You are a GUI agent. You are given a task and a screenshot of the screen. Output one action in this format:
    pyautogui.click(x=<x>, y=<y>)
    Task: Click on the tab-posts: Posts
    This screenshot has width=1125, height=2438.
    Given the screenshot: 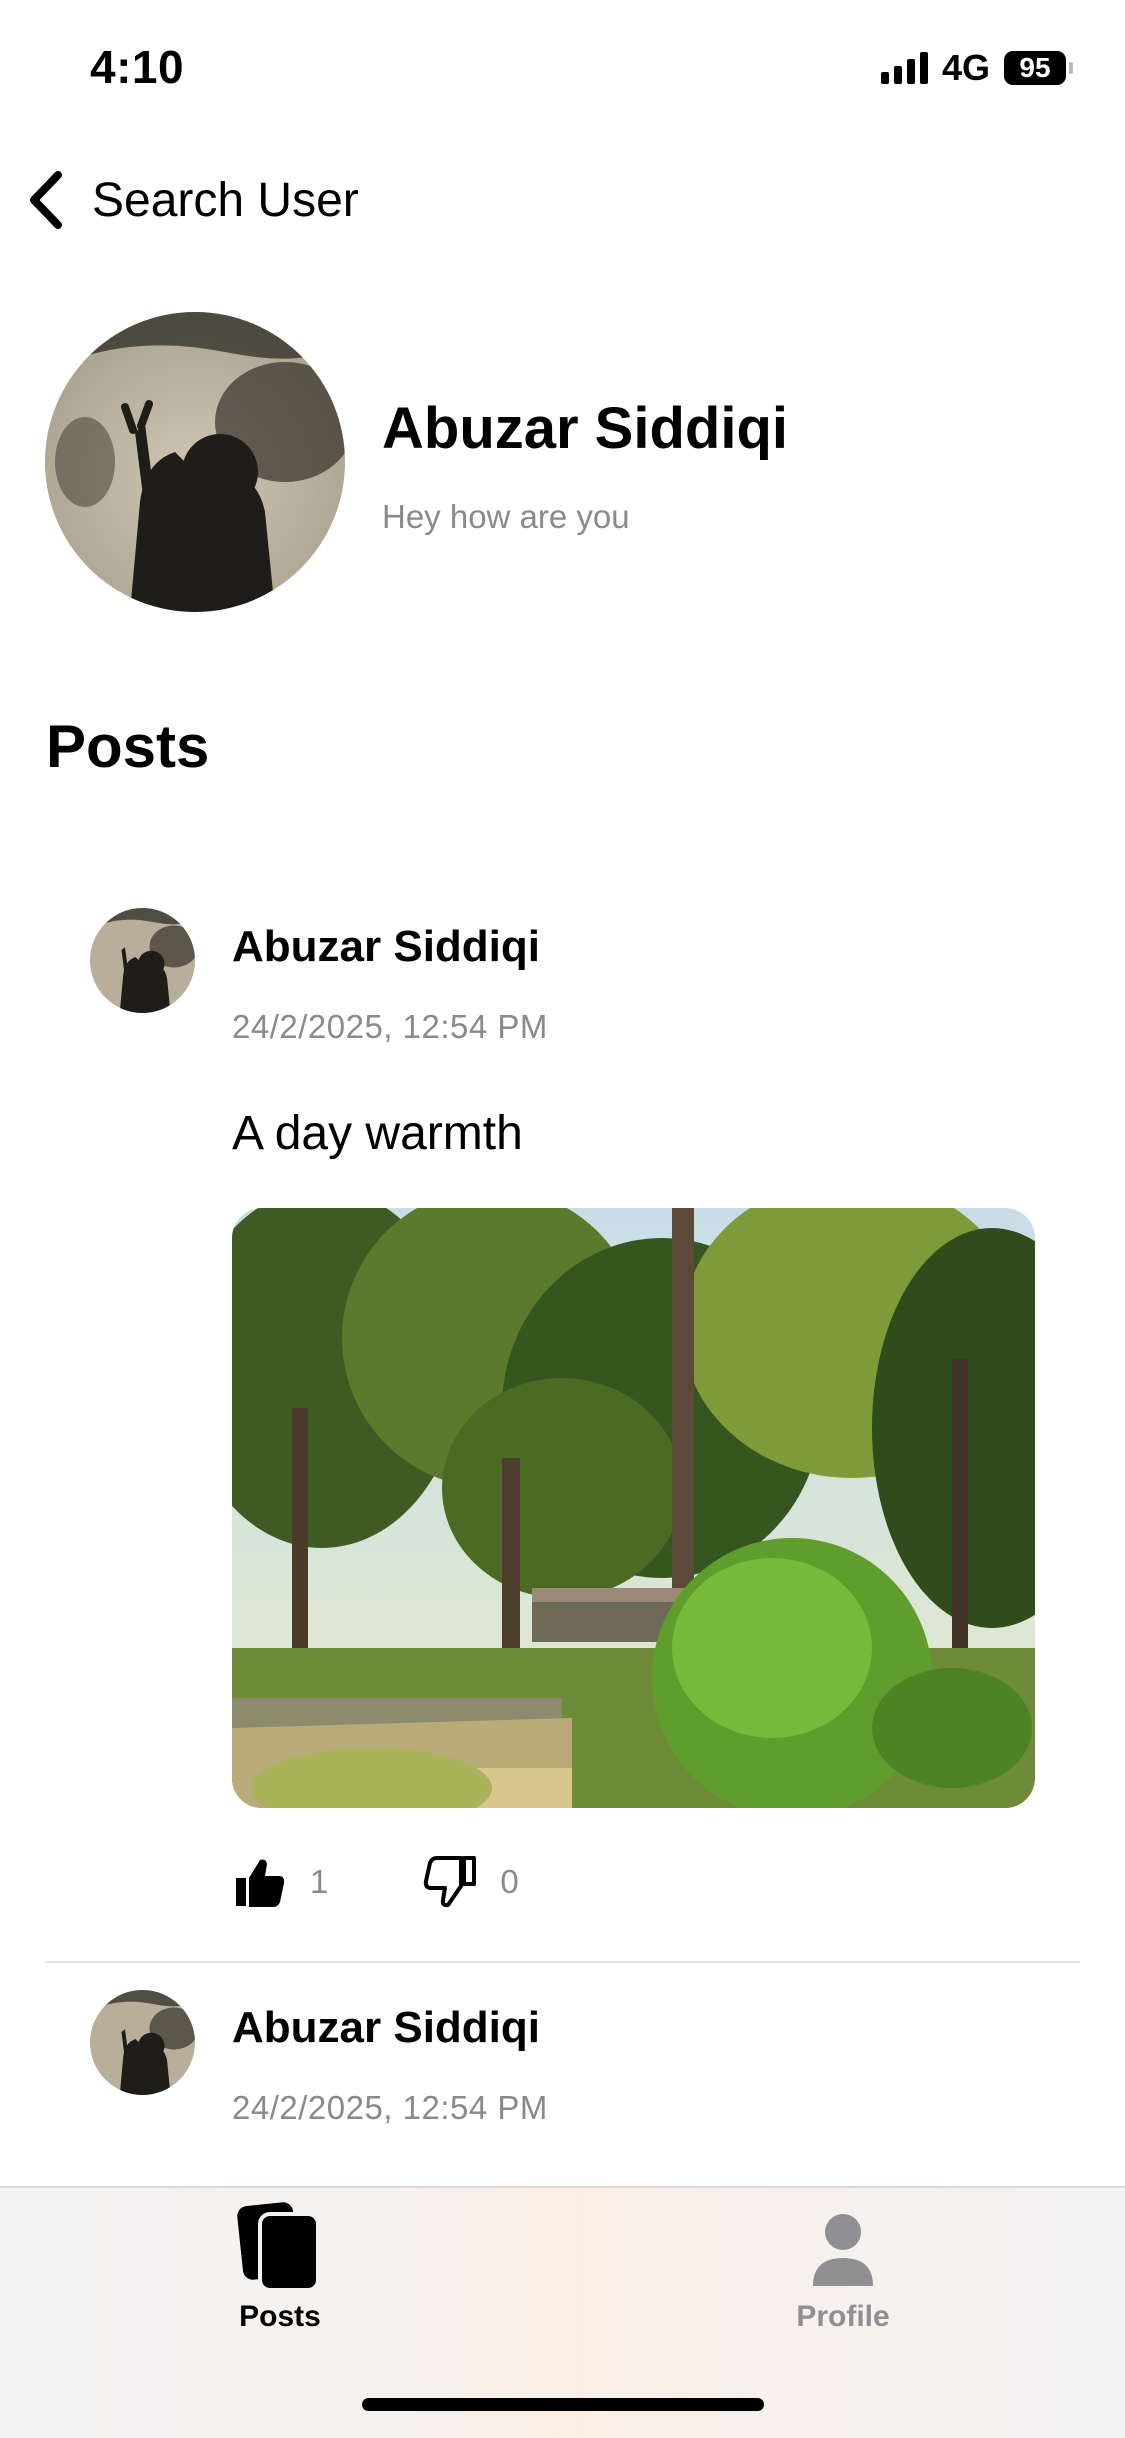 What is the action you would take?
    pyautogui.click(x=280, y=2263)
    